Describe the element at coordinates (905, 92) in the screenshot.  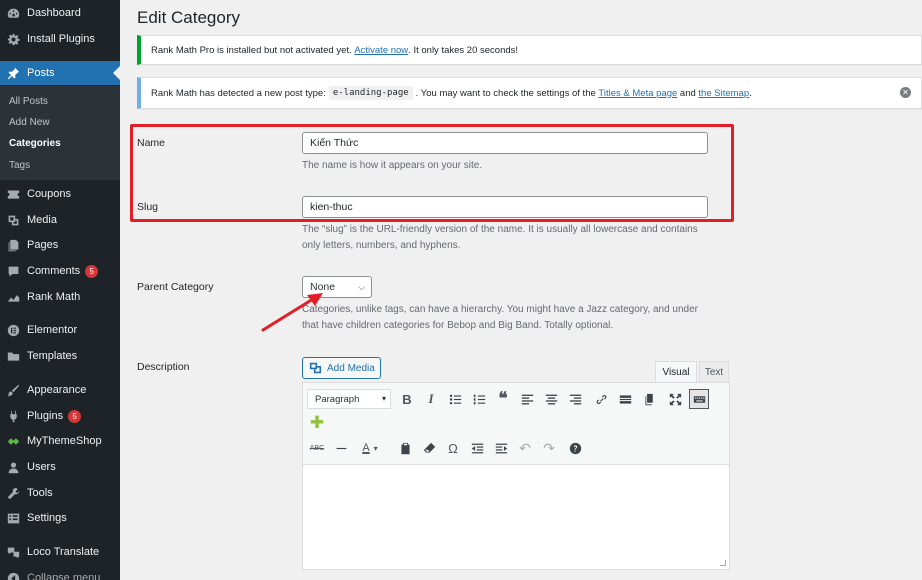
I see `dismiss-notice-icon: ✕` at that location.